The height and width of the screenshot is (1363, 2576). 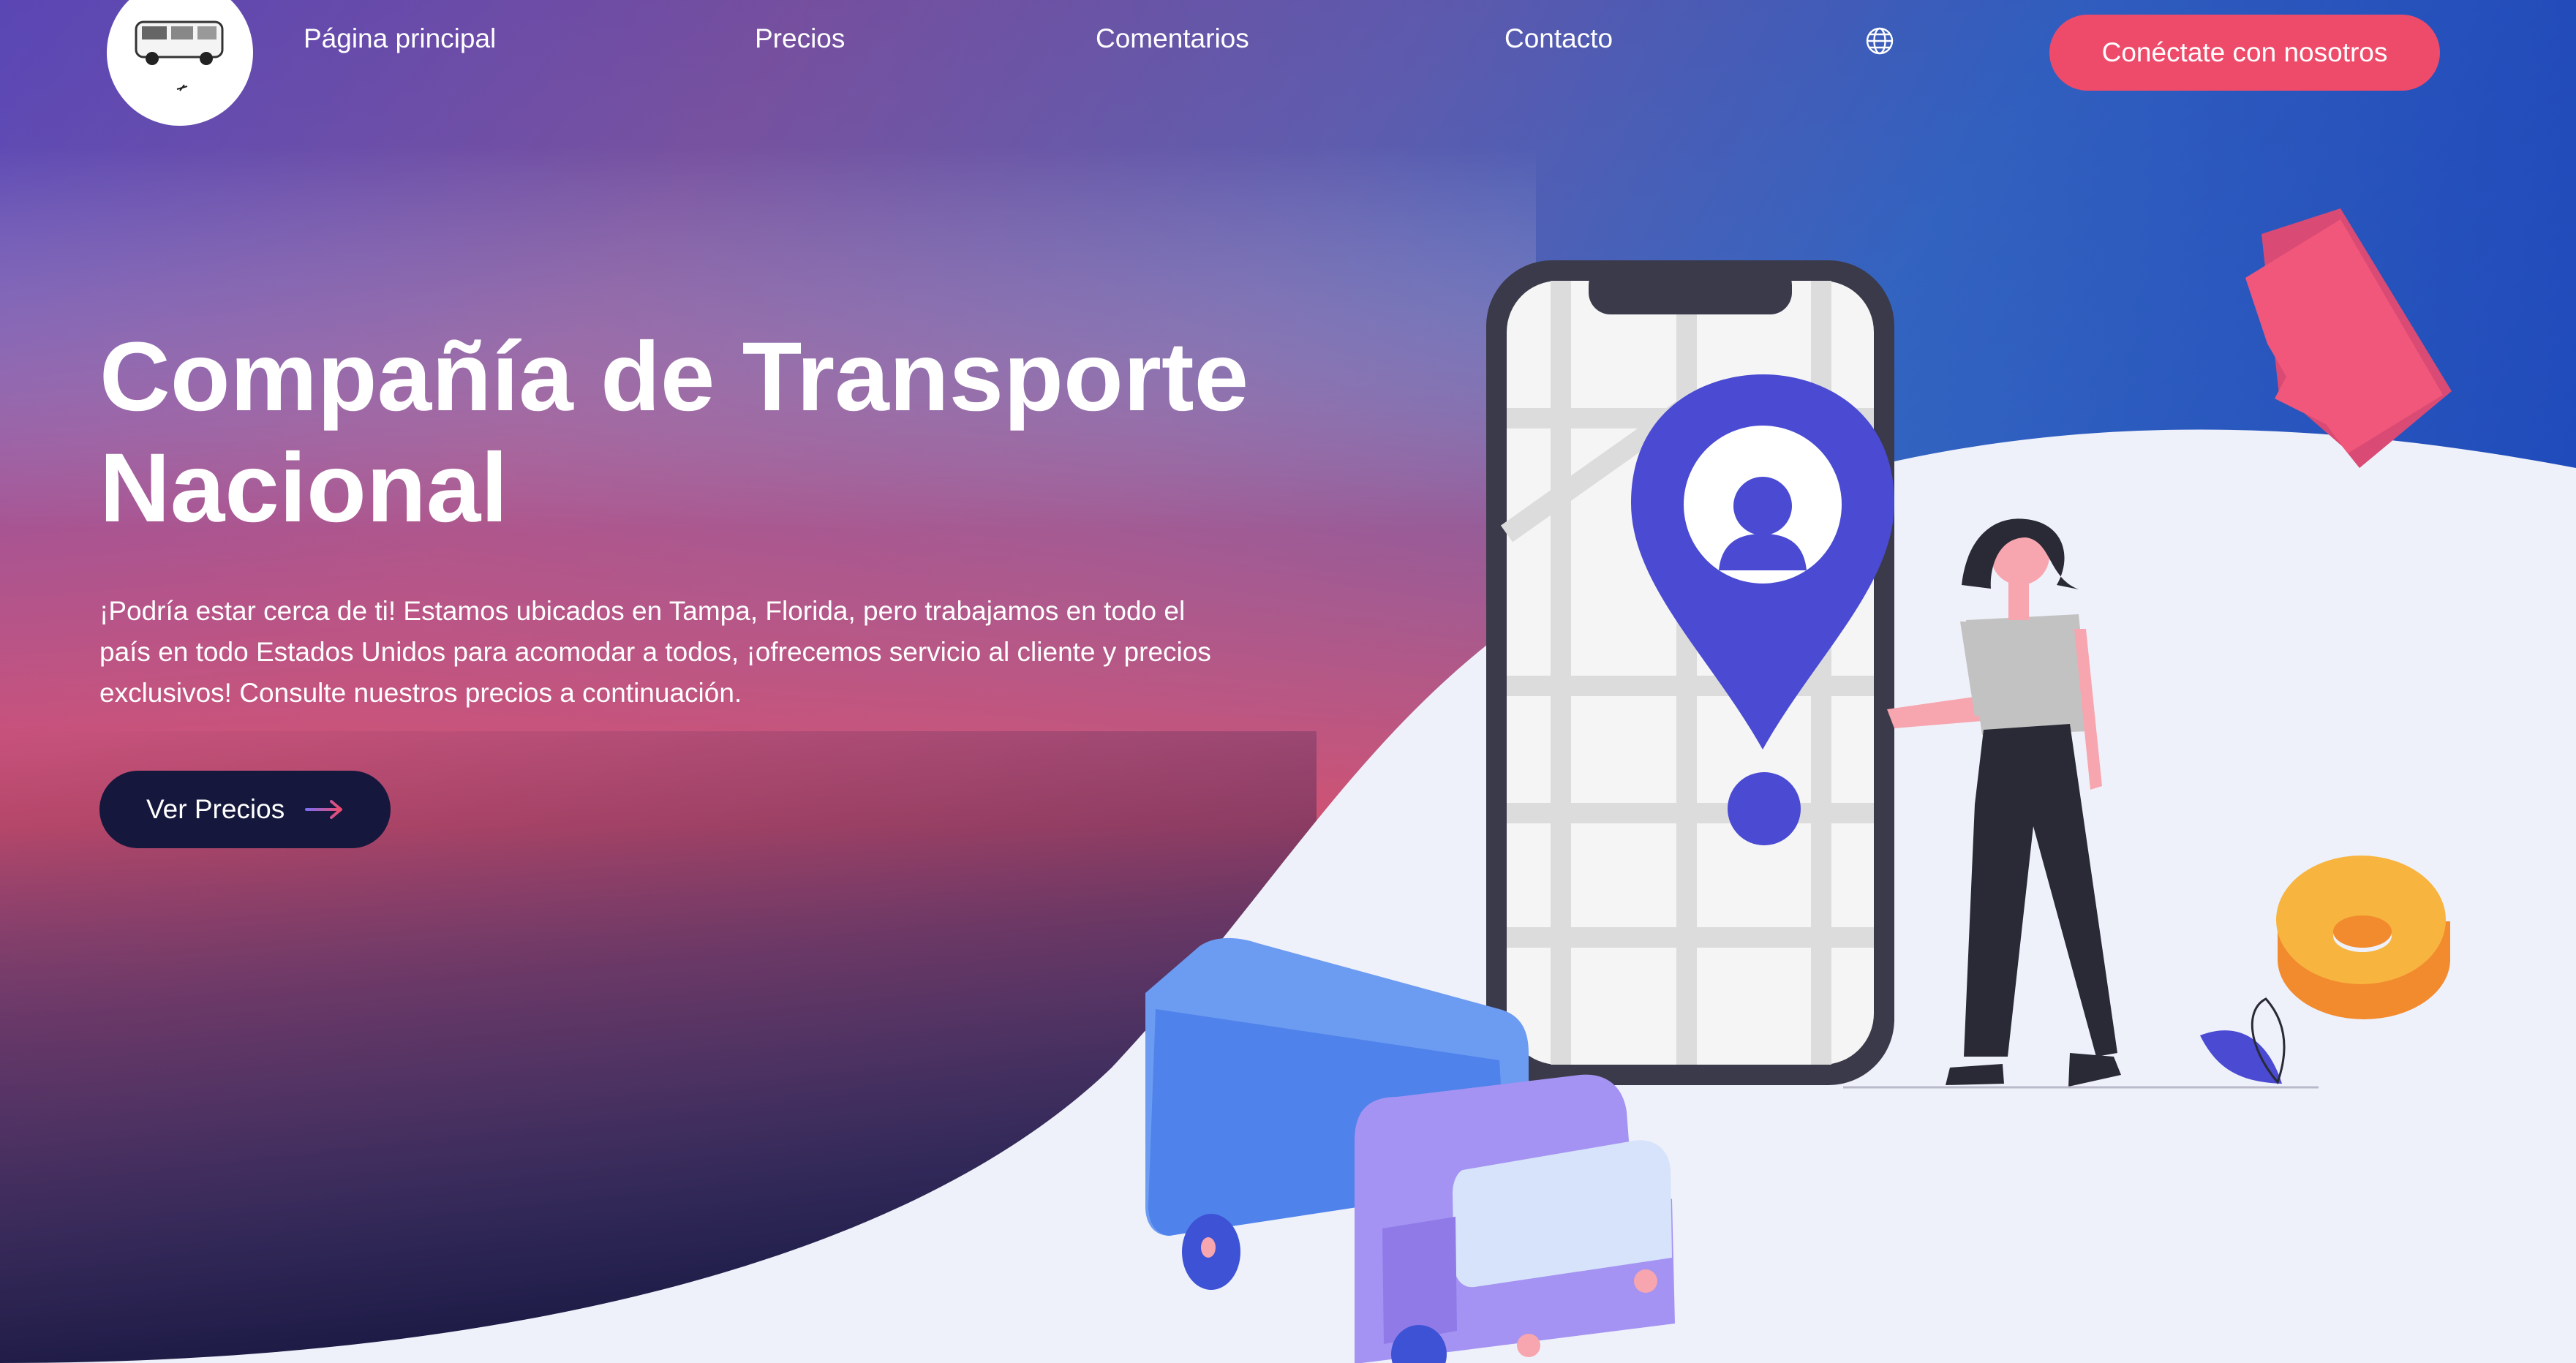 I want to click on smartphone-illustration, so click(x=1690, y=672).